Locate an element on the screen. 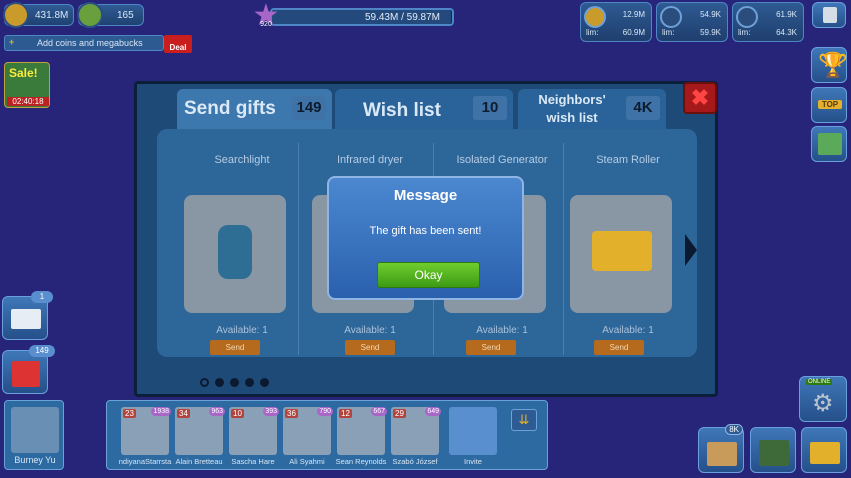 The width and height of the screenshot is (851, 478). close-button: ✖ is located at coordinates (700, 98).